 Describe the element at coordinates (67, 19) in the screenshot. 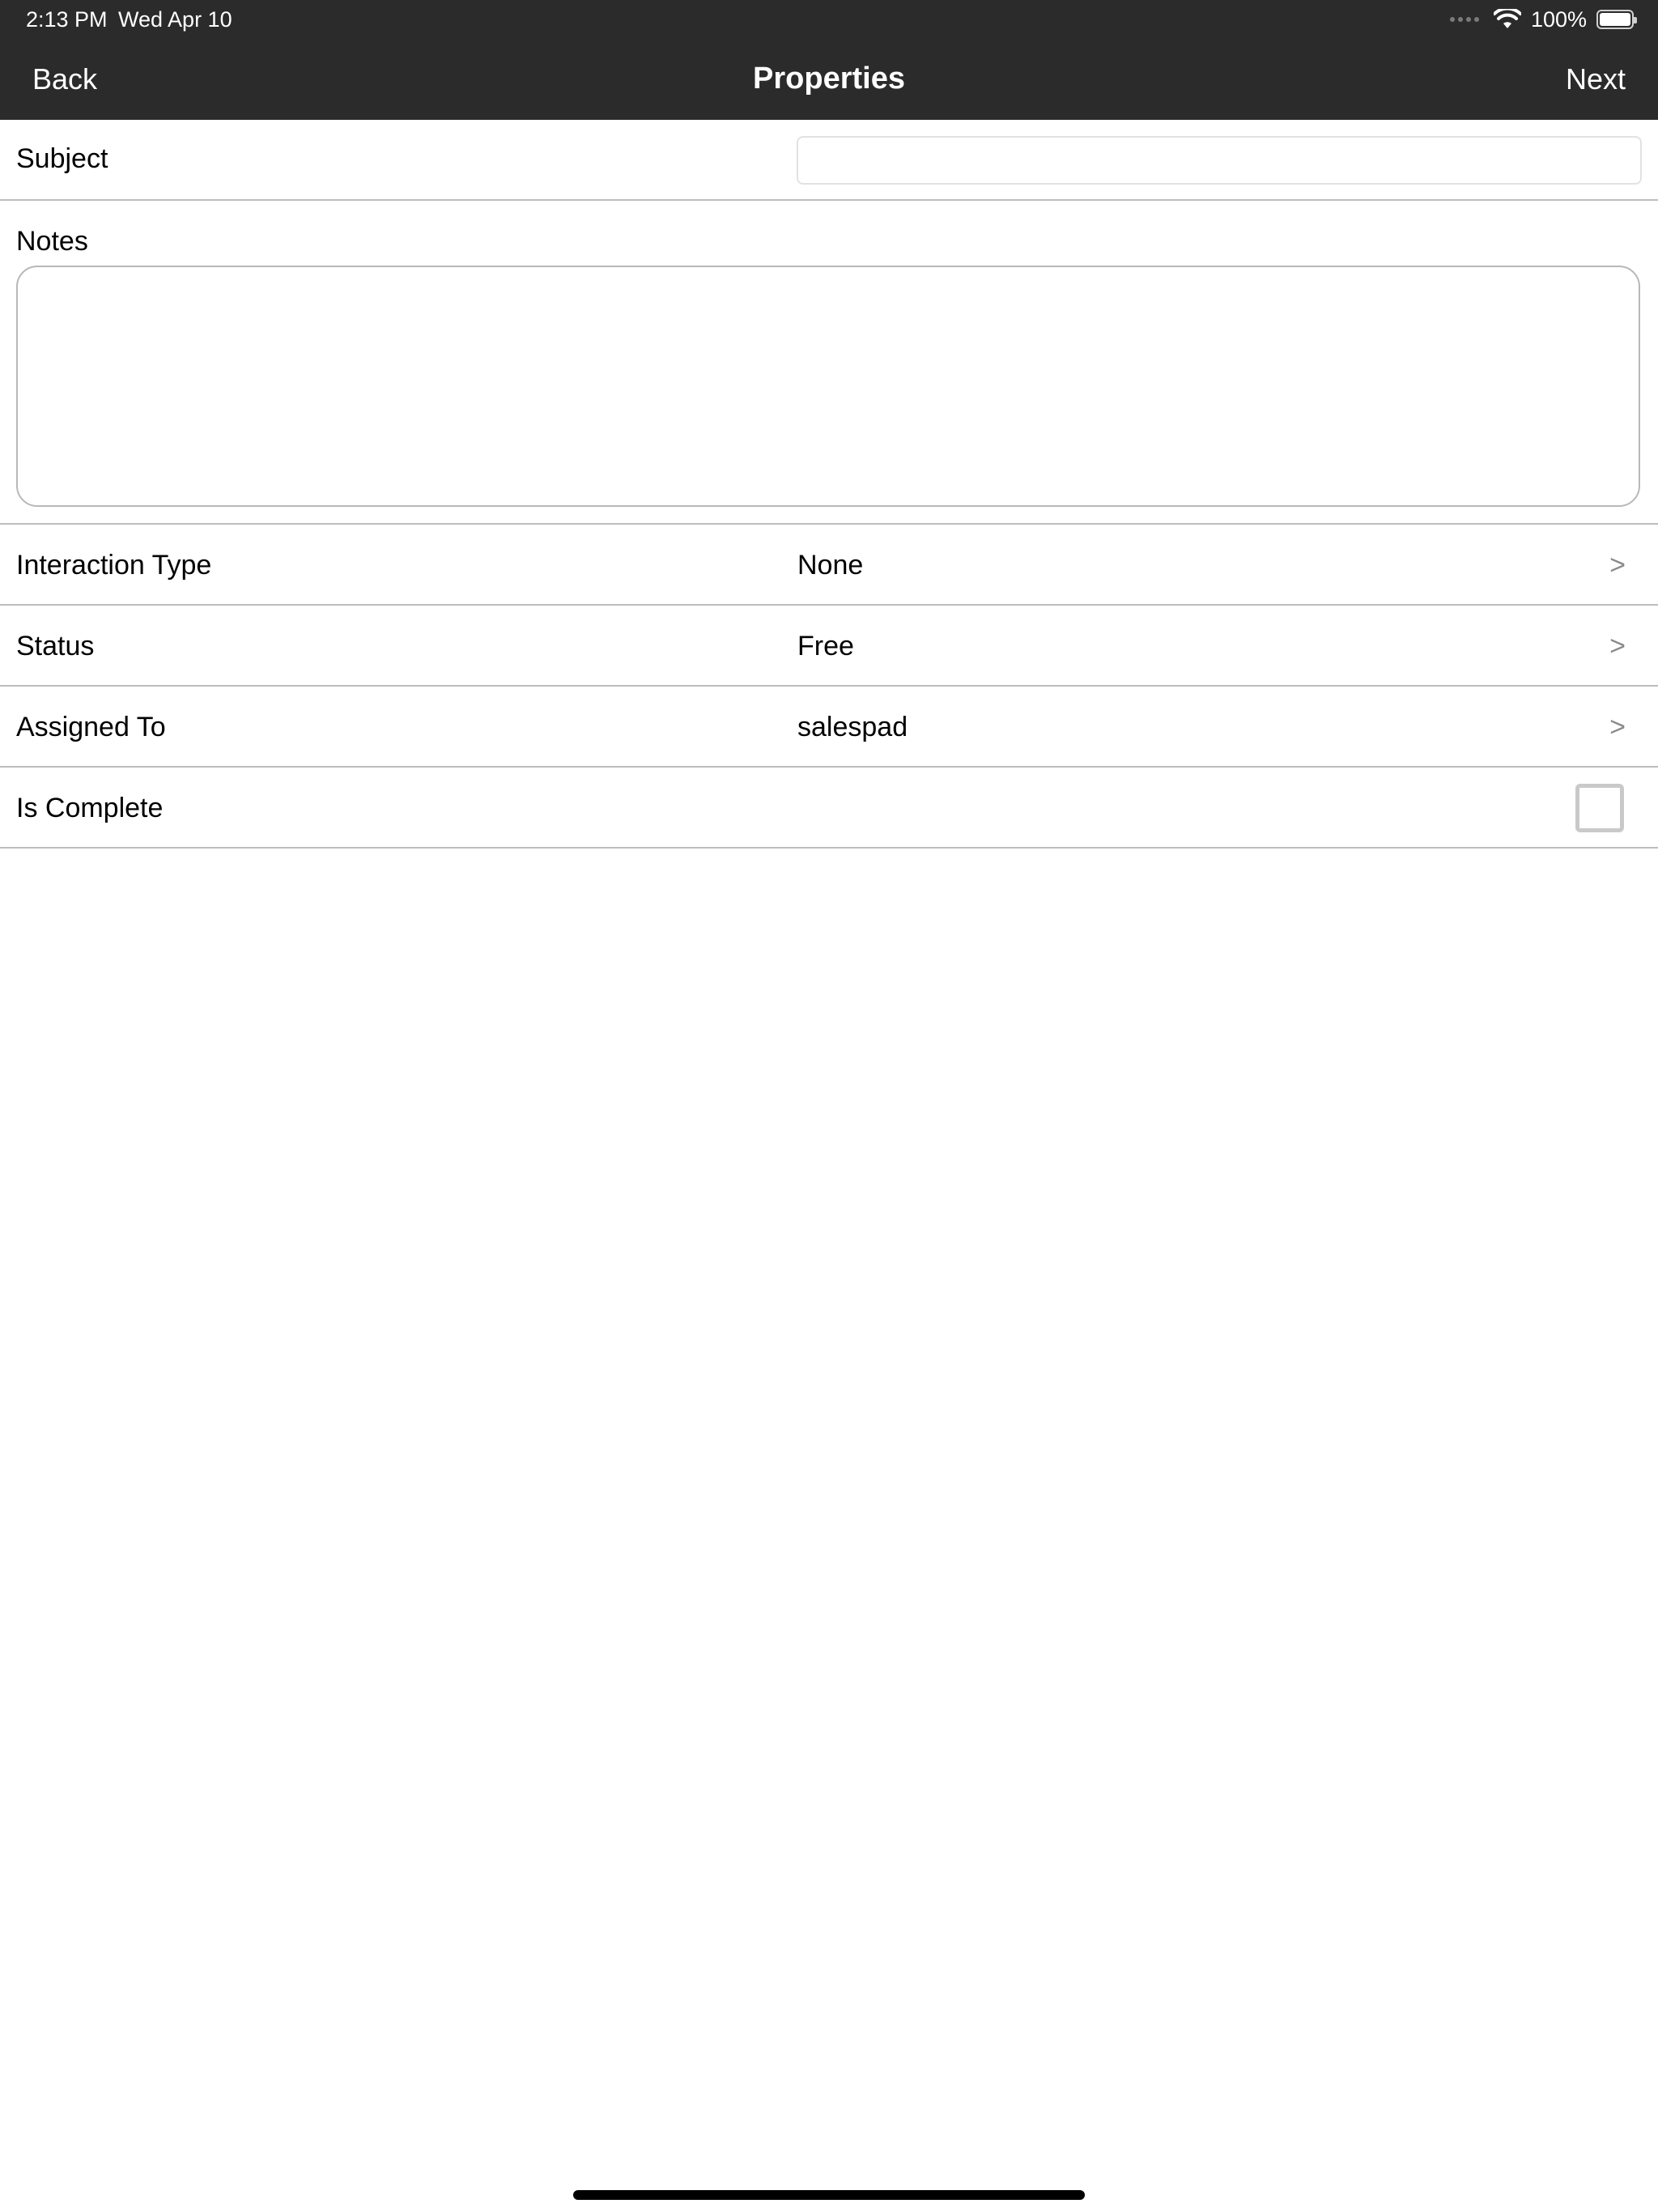

I see `status-time: 2:13 PM` at that location.